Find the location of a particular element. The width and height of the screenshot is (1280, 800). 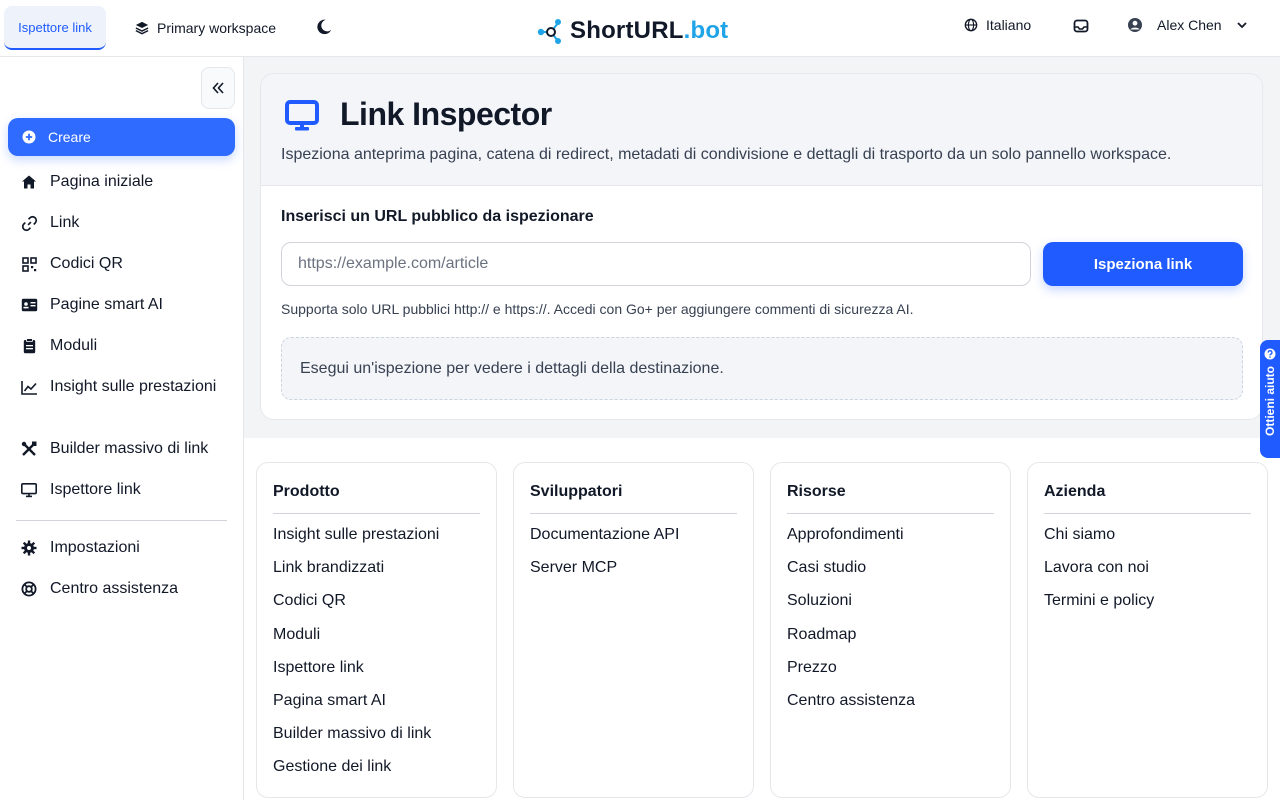

help-tab-label: Ottieni aiuto is located at coordinates (1270, 401).